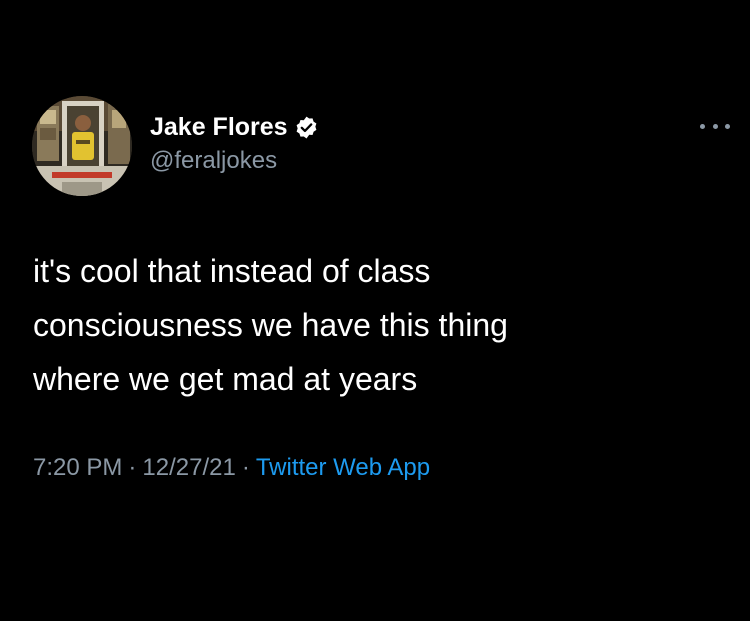 Image resolution: width=750 pixels, height=621 pixels. What do you see at coordinates (343, 467) in the screenshot?
I see `tweet-source-link: Twitter Web App` at bounding box center [343, 467].